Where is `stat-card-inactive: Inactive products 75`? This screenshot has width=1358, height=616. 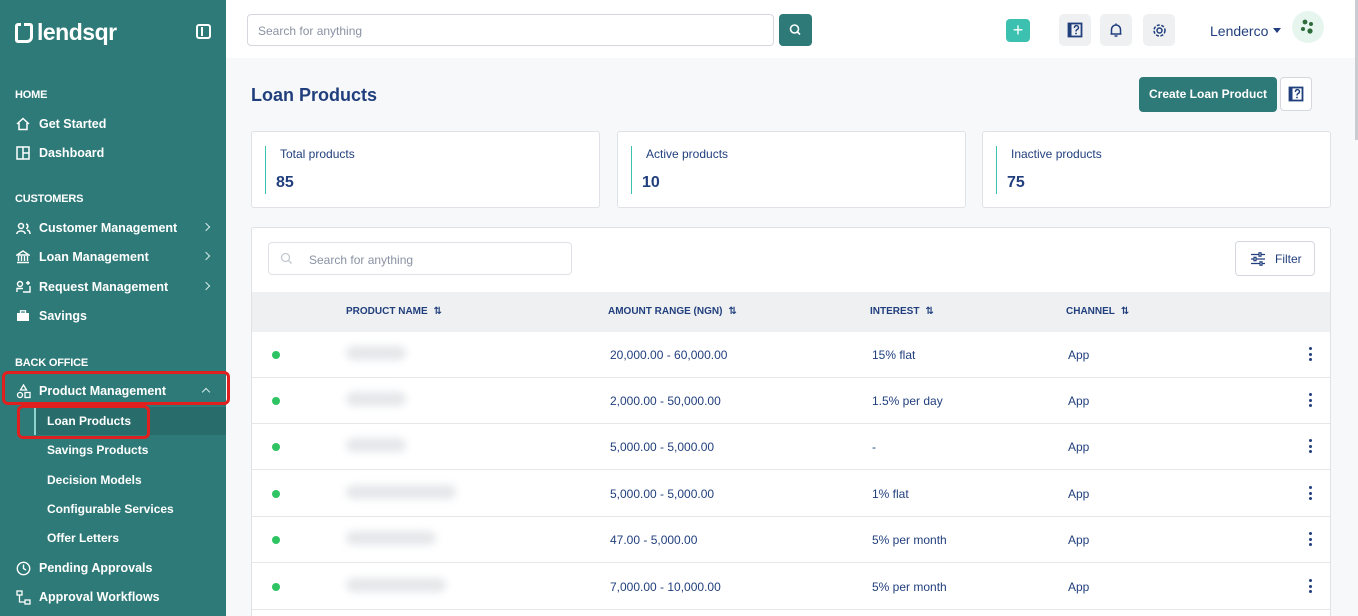
stat-card-inactive: Inactive products 75 is located at coordinates (1156, 169).